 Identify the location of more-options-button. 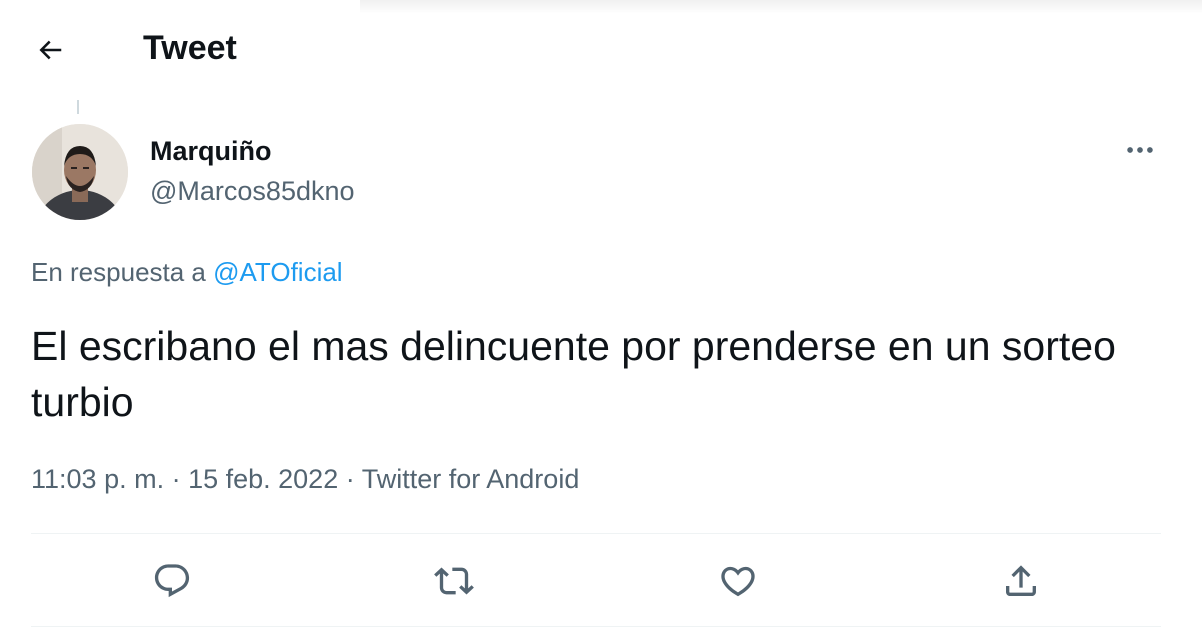
(1140, 150).